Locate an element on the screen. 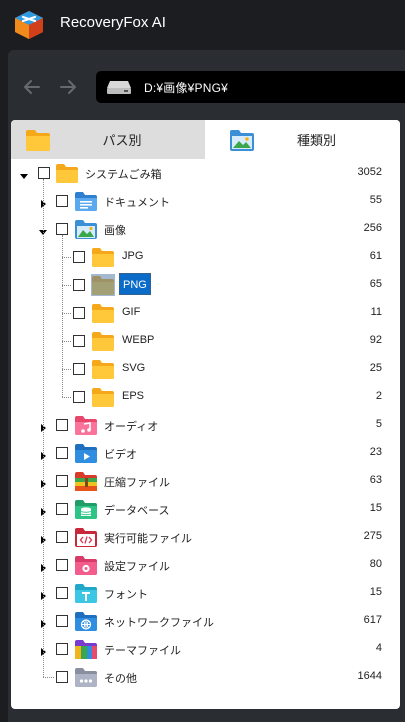 Image resolution: width=405 pixels, height=722 pixels. audio-folder-icon is located at coordinates (86, 425).